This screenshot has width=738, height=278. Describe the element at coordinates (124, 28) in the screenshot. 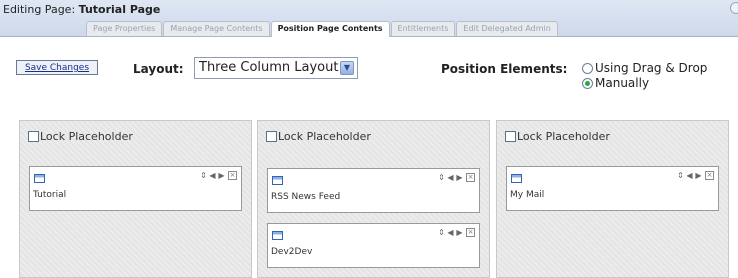

I see `tab-page-properties: Page Properties` at that location.